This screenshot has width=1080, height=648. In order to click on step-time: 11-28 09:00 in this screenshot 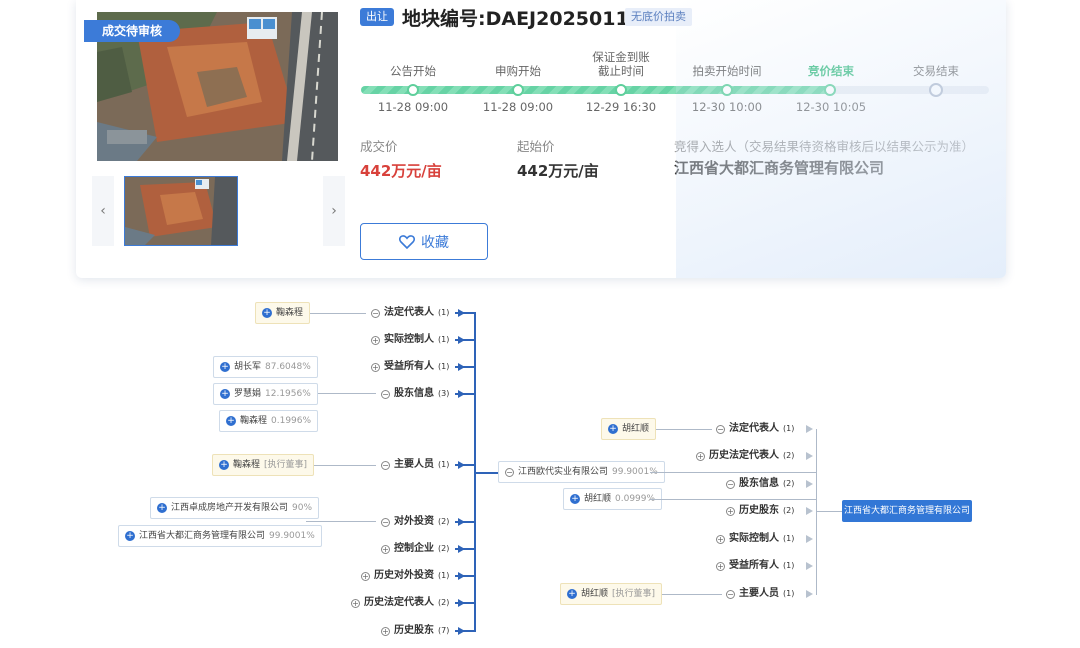, I will do `click(518, 107)`.